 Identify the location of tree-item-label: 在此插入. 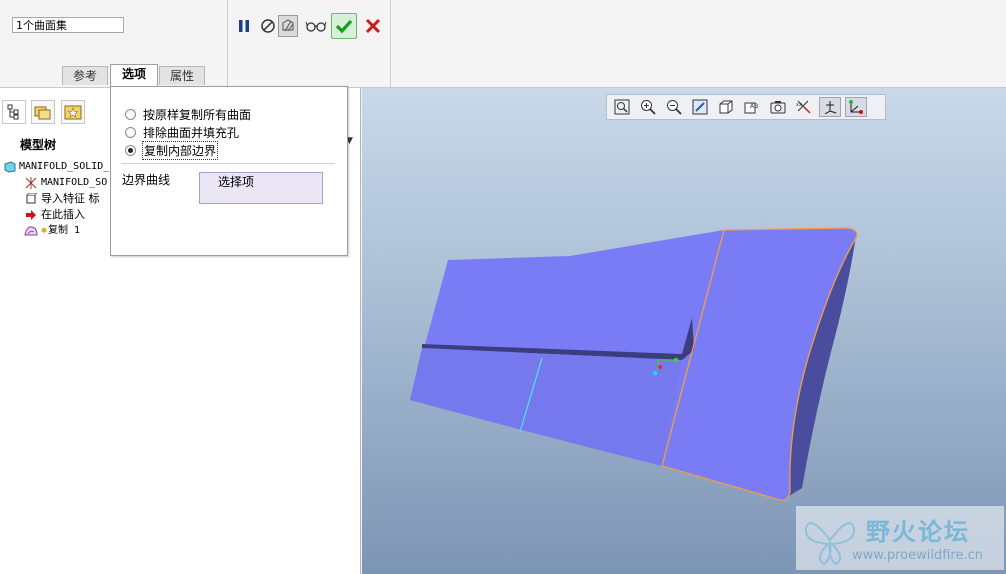
(63, 214).